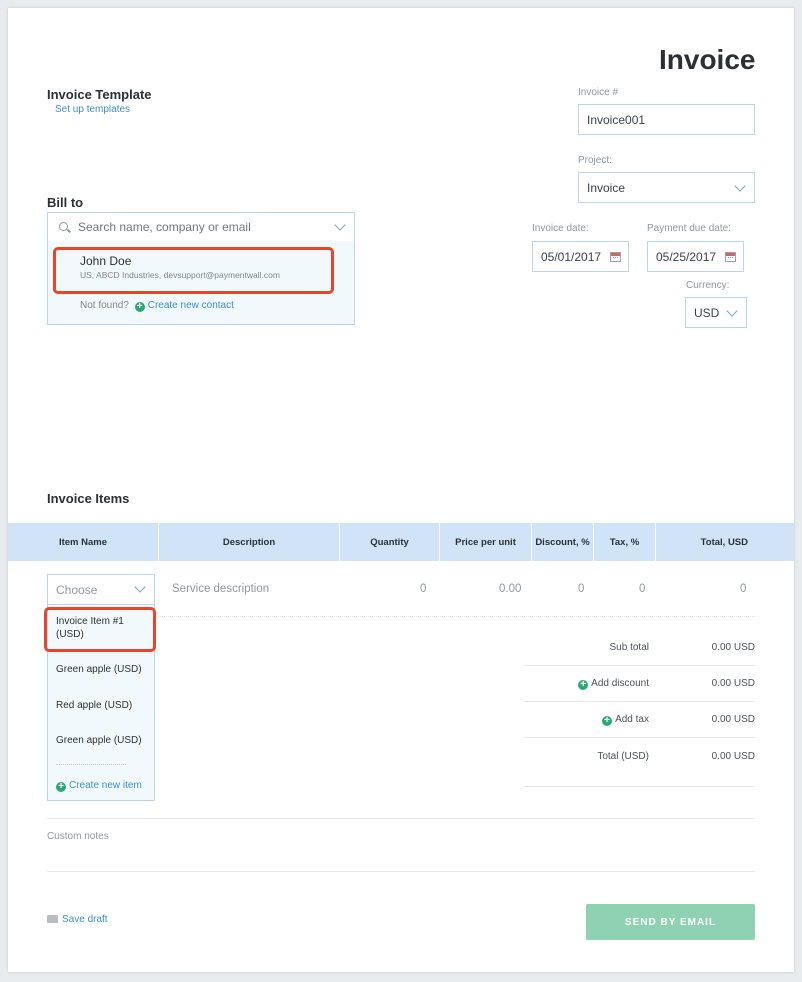 The image size is (802, 982). What do you see at coordinates (249, 542) in the screenshot?
I see `column-header: Description` at bounding box center [249, 542].